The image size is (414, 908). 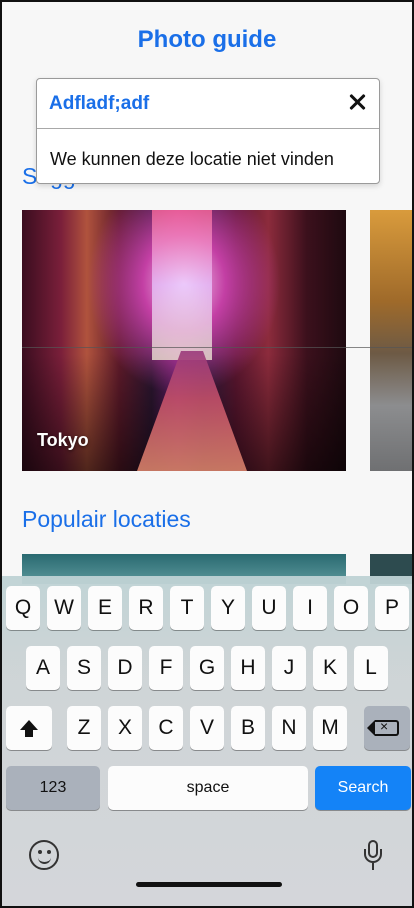 What do you see at coordinates (208, 131) in the screenshot?
I see `search-popover: We kunnen deze locatie niet vinden` at bounding box center [208, 131].